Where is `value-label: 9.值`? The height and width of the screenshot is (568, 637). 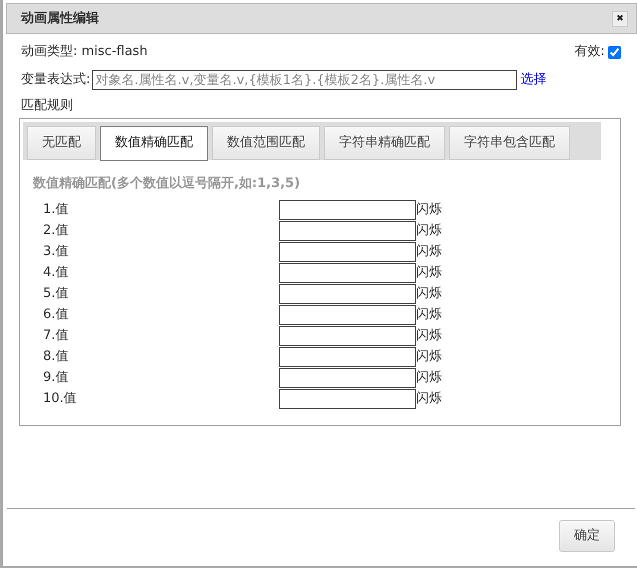
value-label: 9.值 is located at coordinates (56, 377).